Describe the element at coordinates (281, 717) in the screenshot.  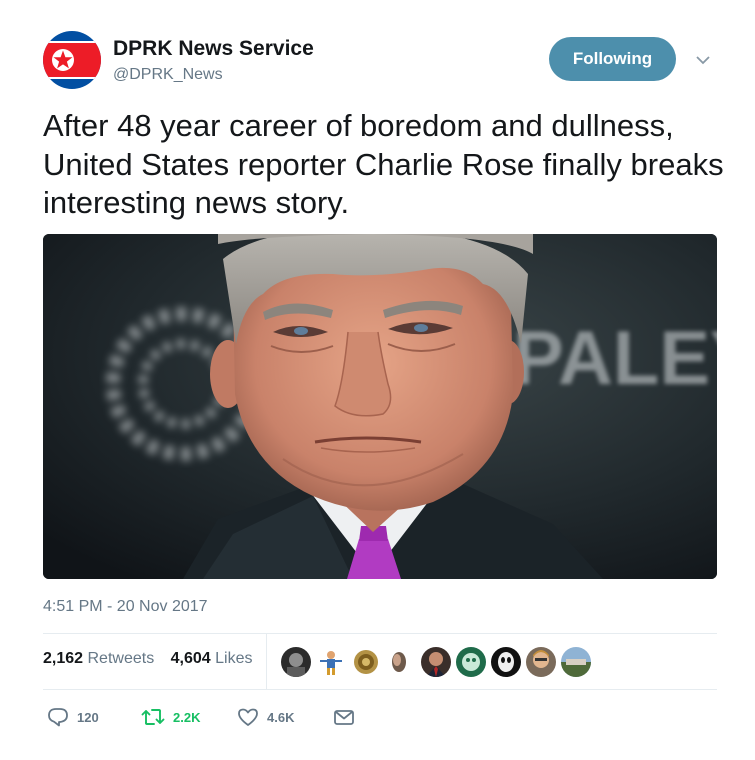
I see `like-count: 4.6K` at that location.